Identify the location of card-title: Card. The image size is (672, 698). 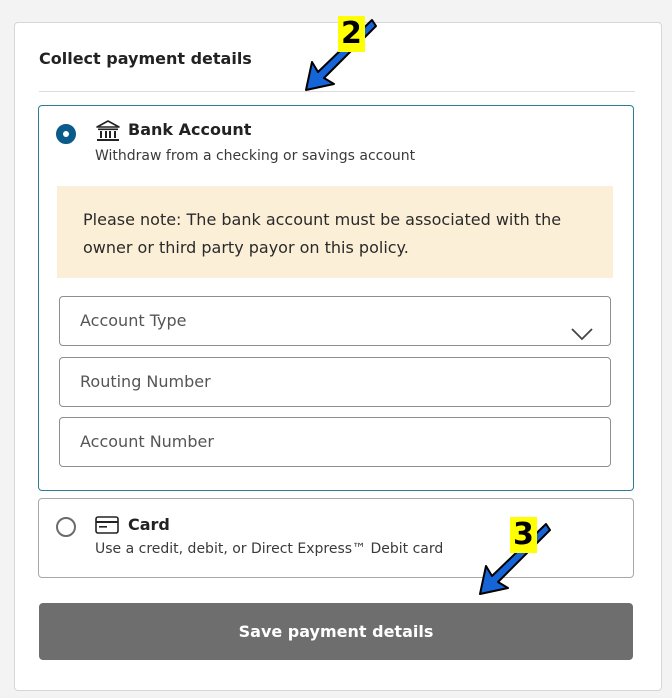
(149, 524).